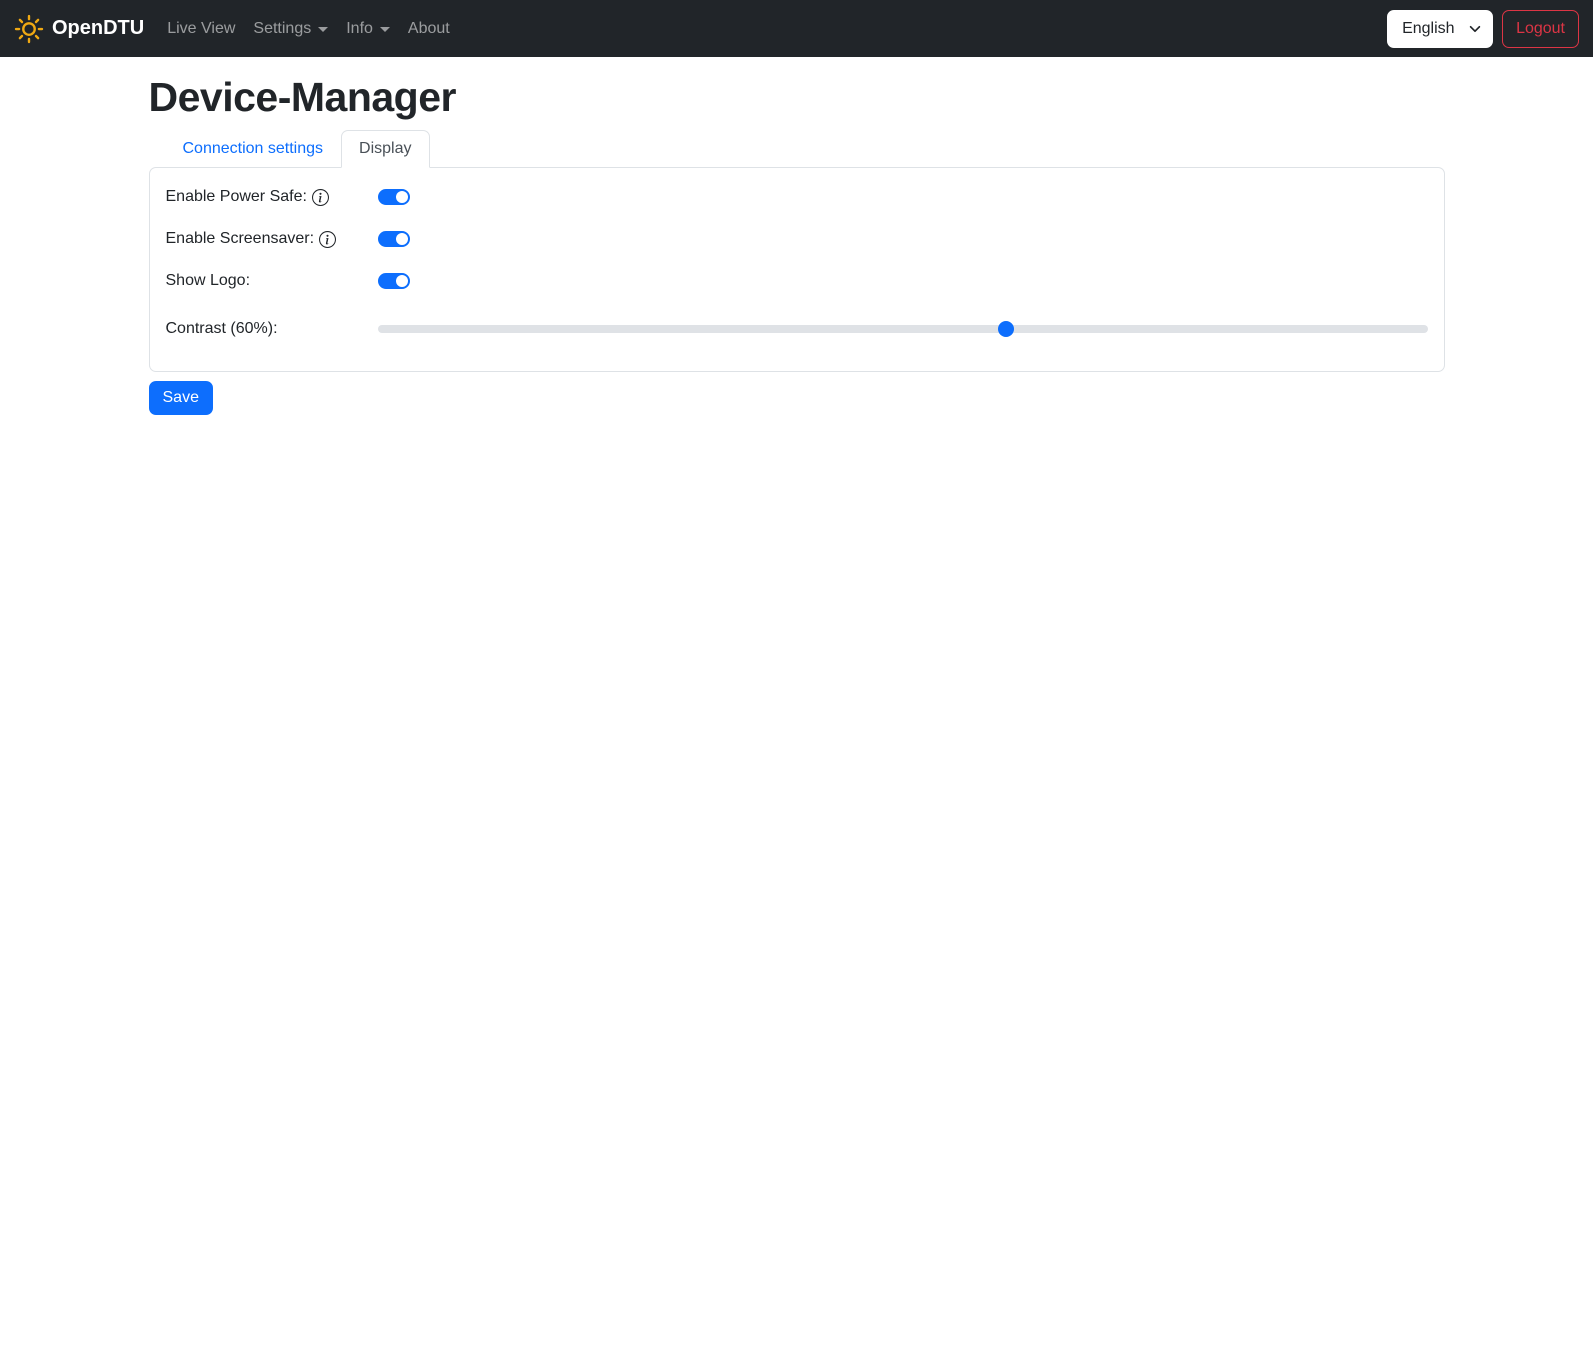  Describe the element at coordinates (1540, 28) in the screenshot. I see `logout-button: Logout` at that location.